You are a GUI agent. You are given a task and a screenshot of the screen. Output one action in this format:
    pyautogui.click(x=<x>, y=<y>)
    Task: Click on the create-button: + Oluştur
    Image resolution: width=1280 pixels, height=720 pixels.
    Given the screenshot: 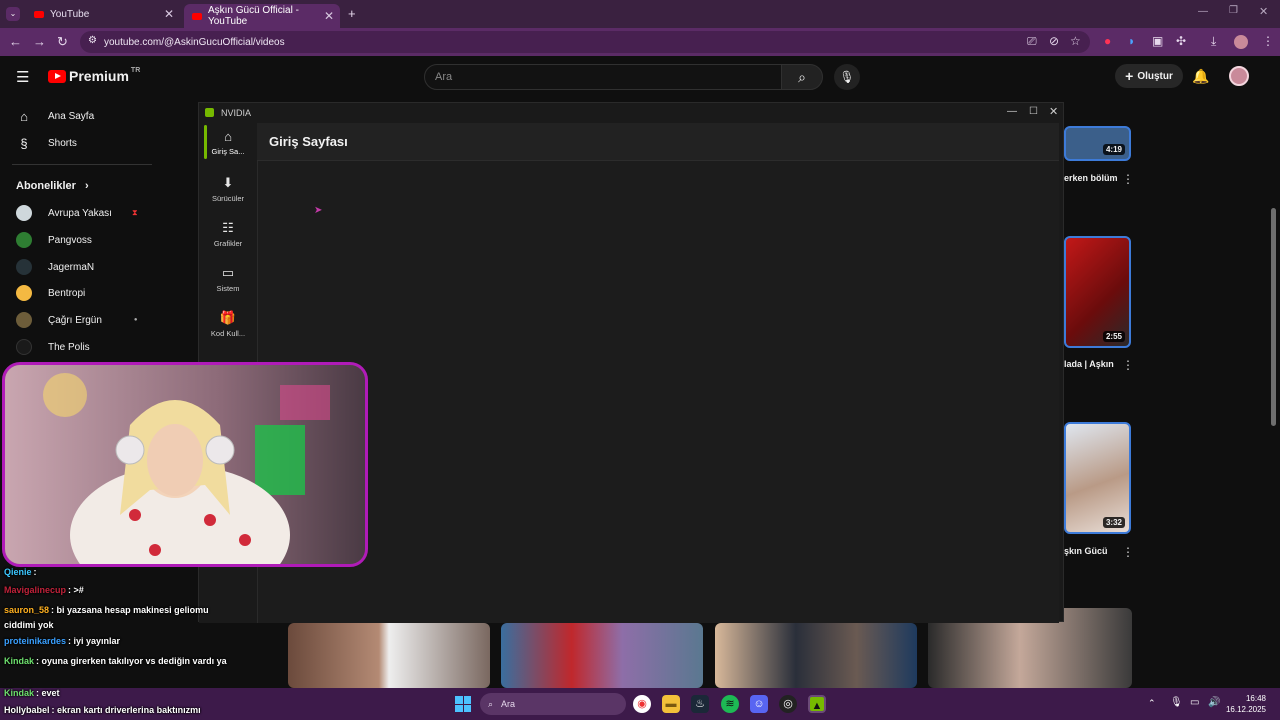 What is the action you would take?
    pyautogui.click(x=1149, y=76)
    